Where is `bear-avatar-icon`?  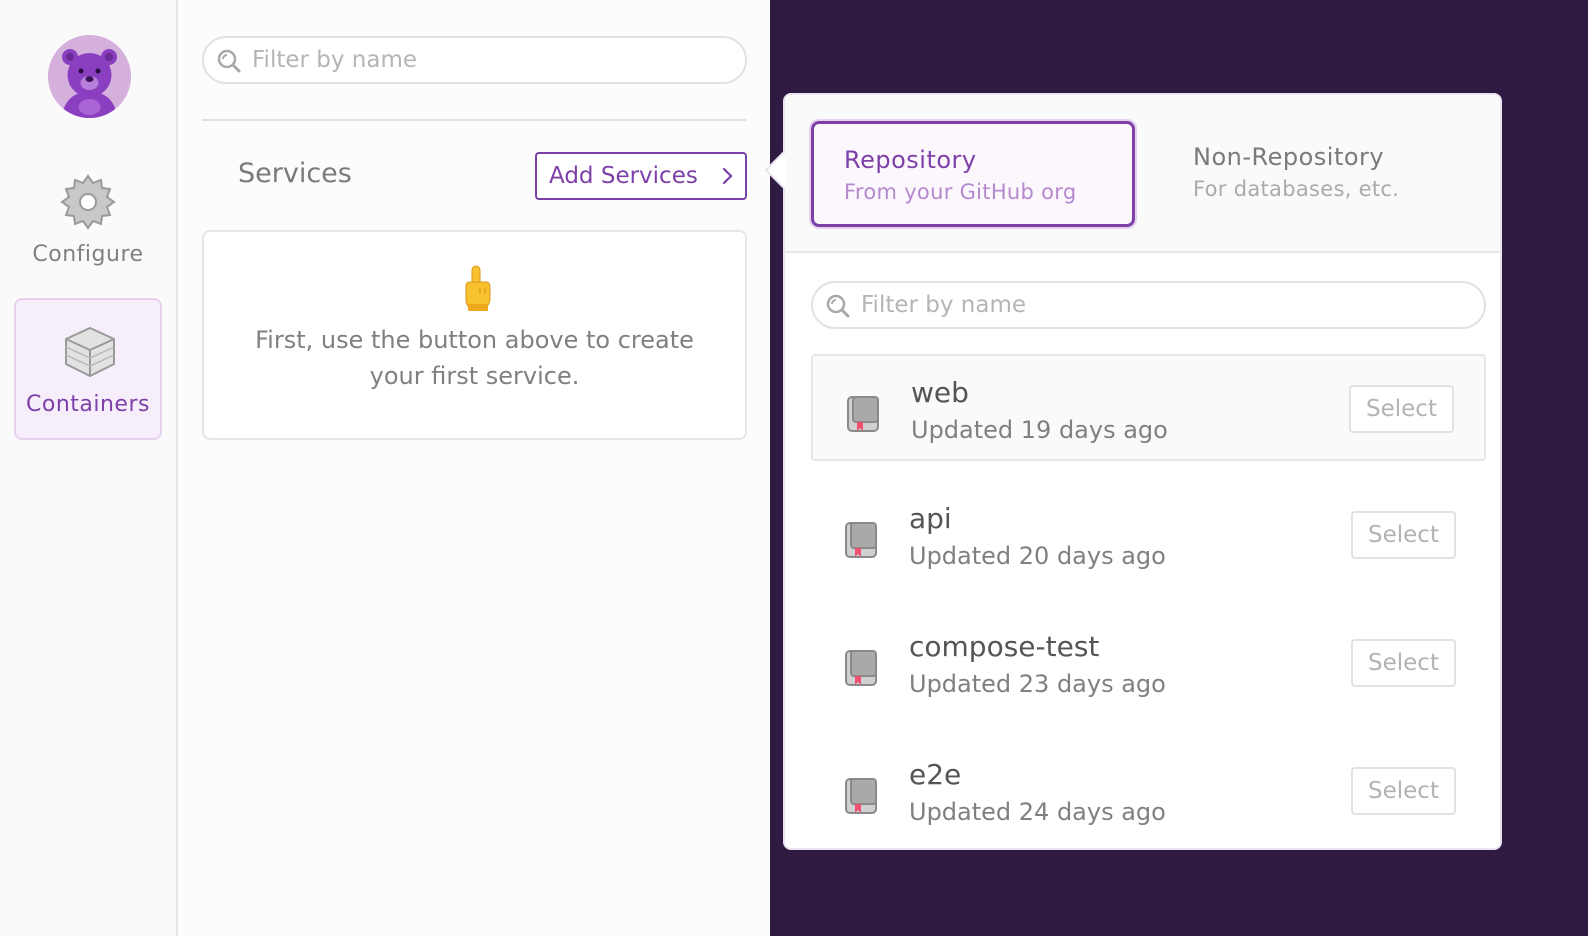 bear-avatar-icon is located at coordinates (89, 76).